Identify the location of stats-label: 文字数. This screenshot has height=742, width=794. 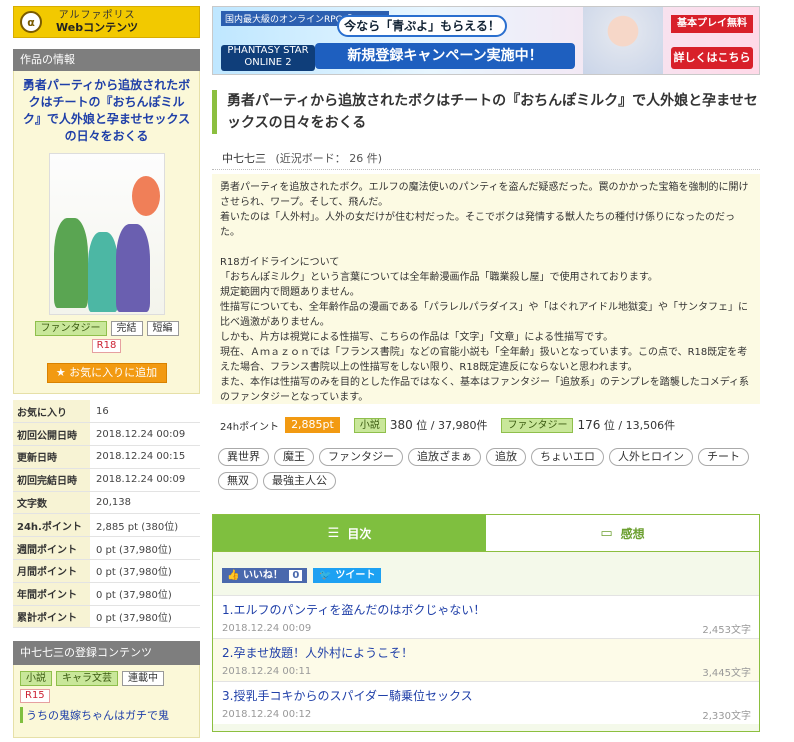
(51, 503).